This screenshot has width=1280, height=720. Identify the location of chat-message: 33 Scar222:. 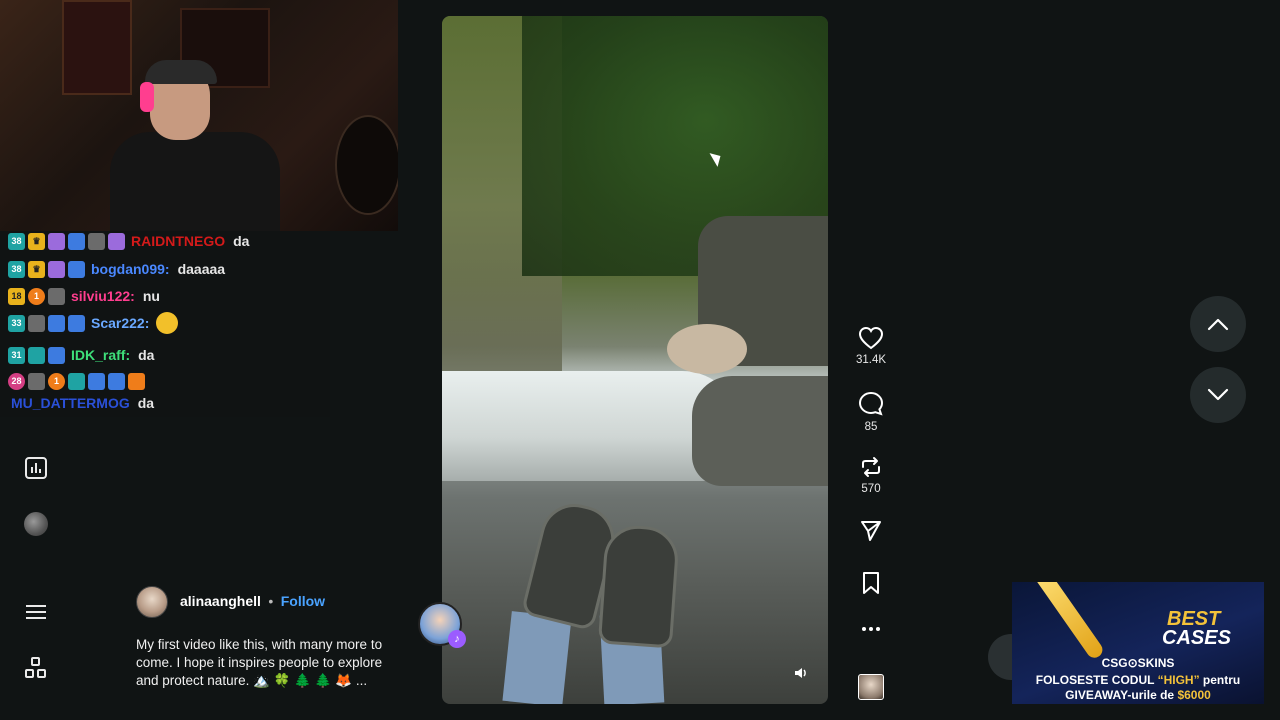
(93, 323).